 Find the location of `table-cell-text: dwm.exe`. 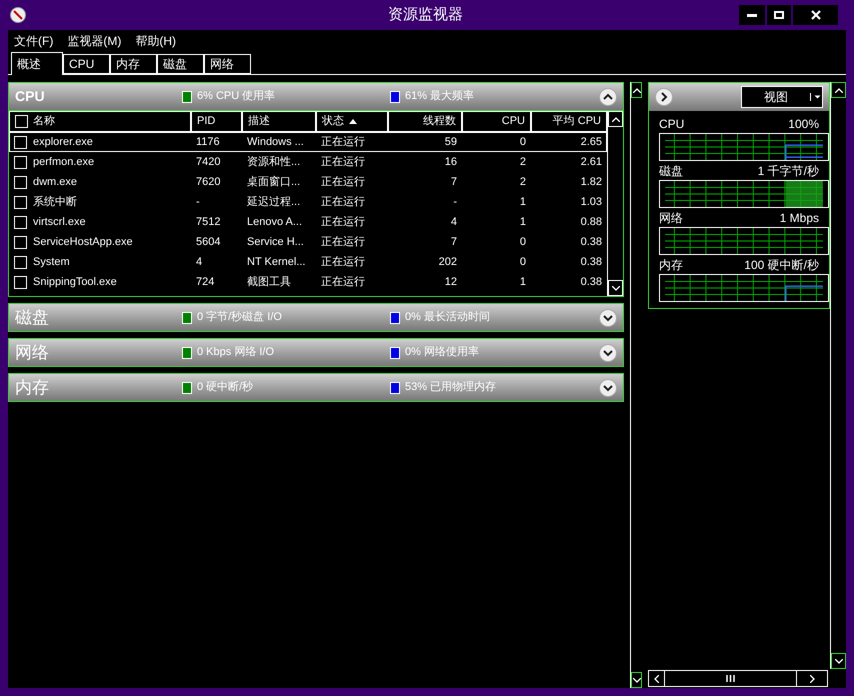

table-cell-text: dwm.exe is located at coordinates (55, 182).